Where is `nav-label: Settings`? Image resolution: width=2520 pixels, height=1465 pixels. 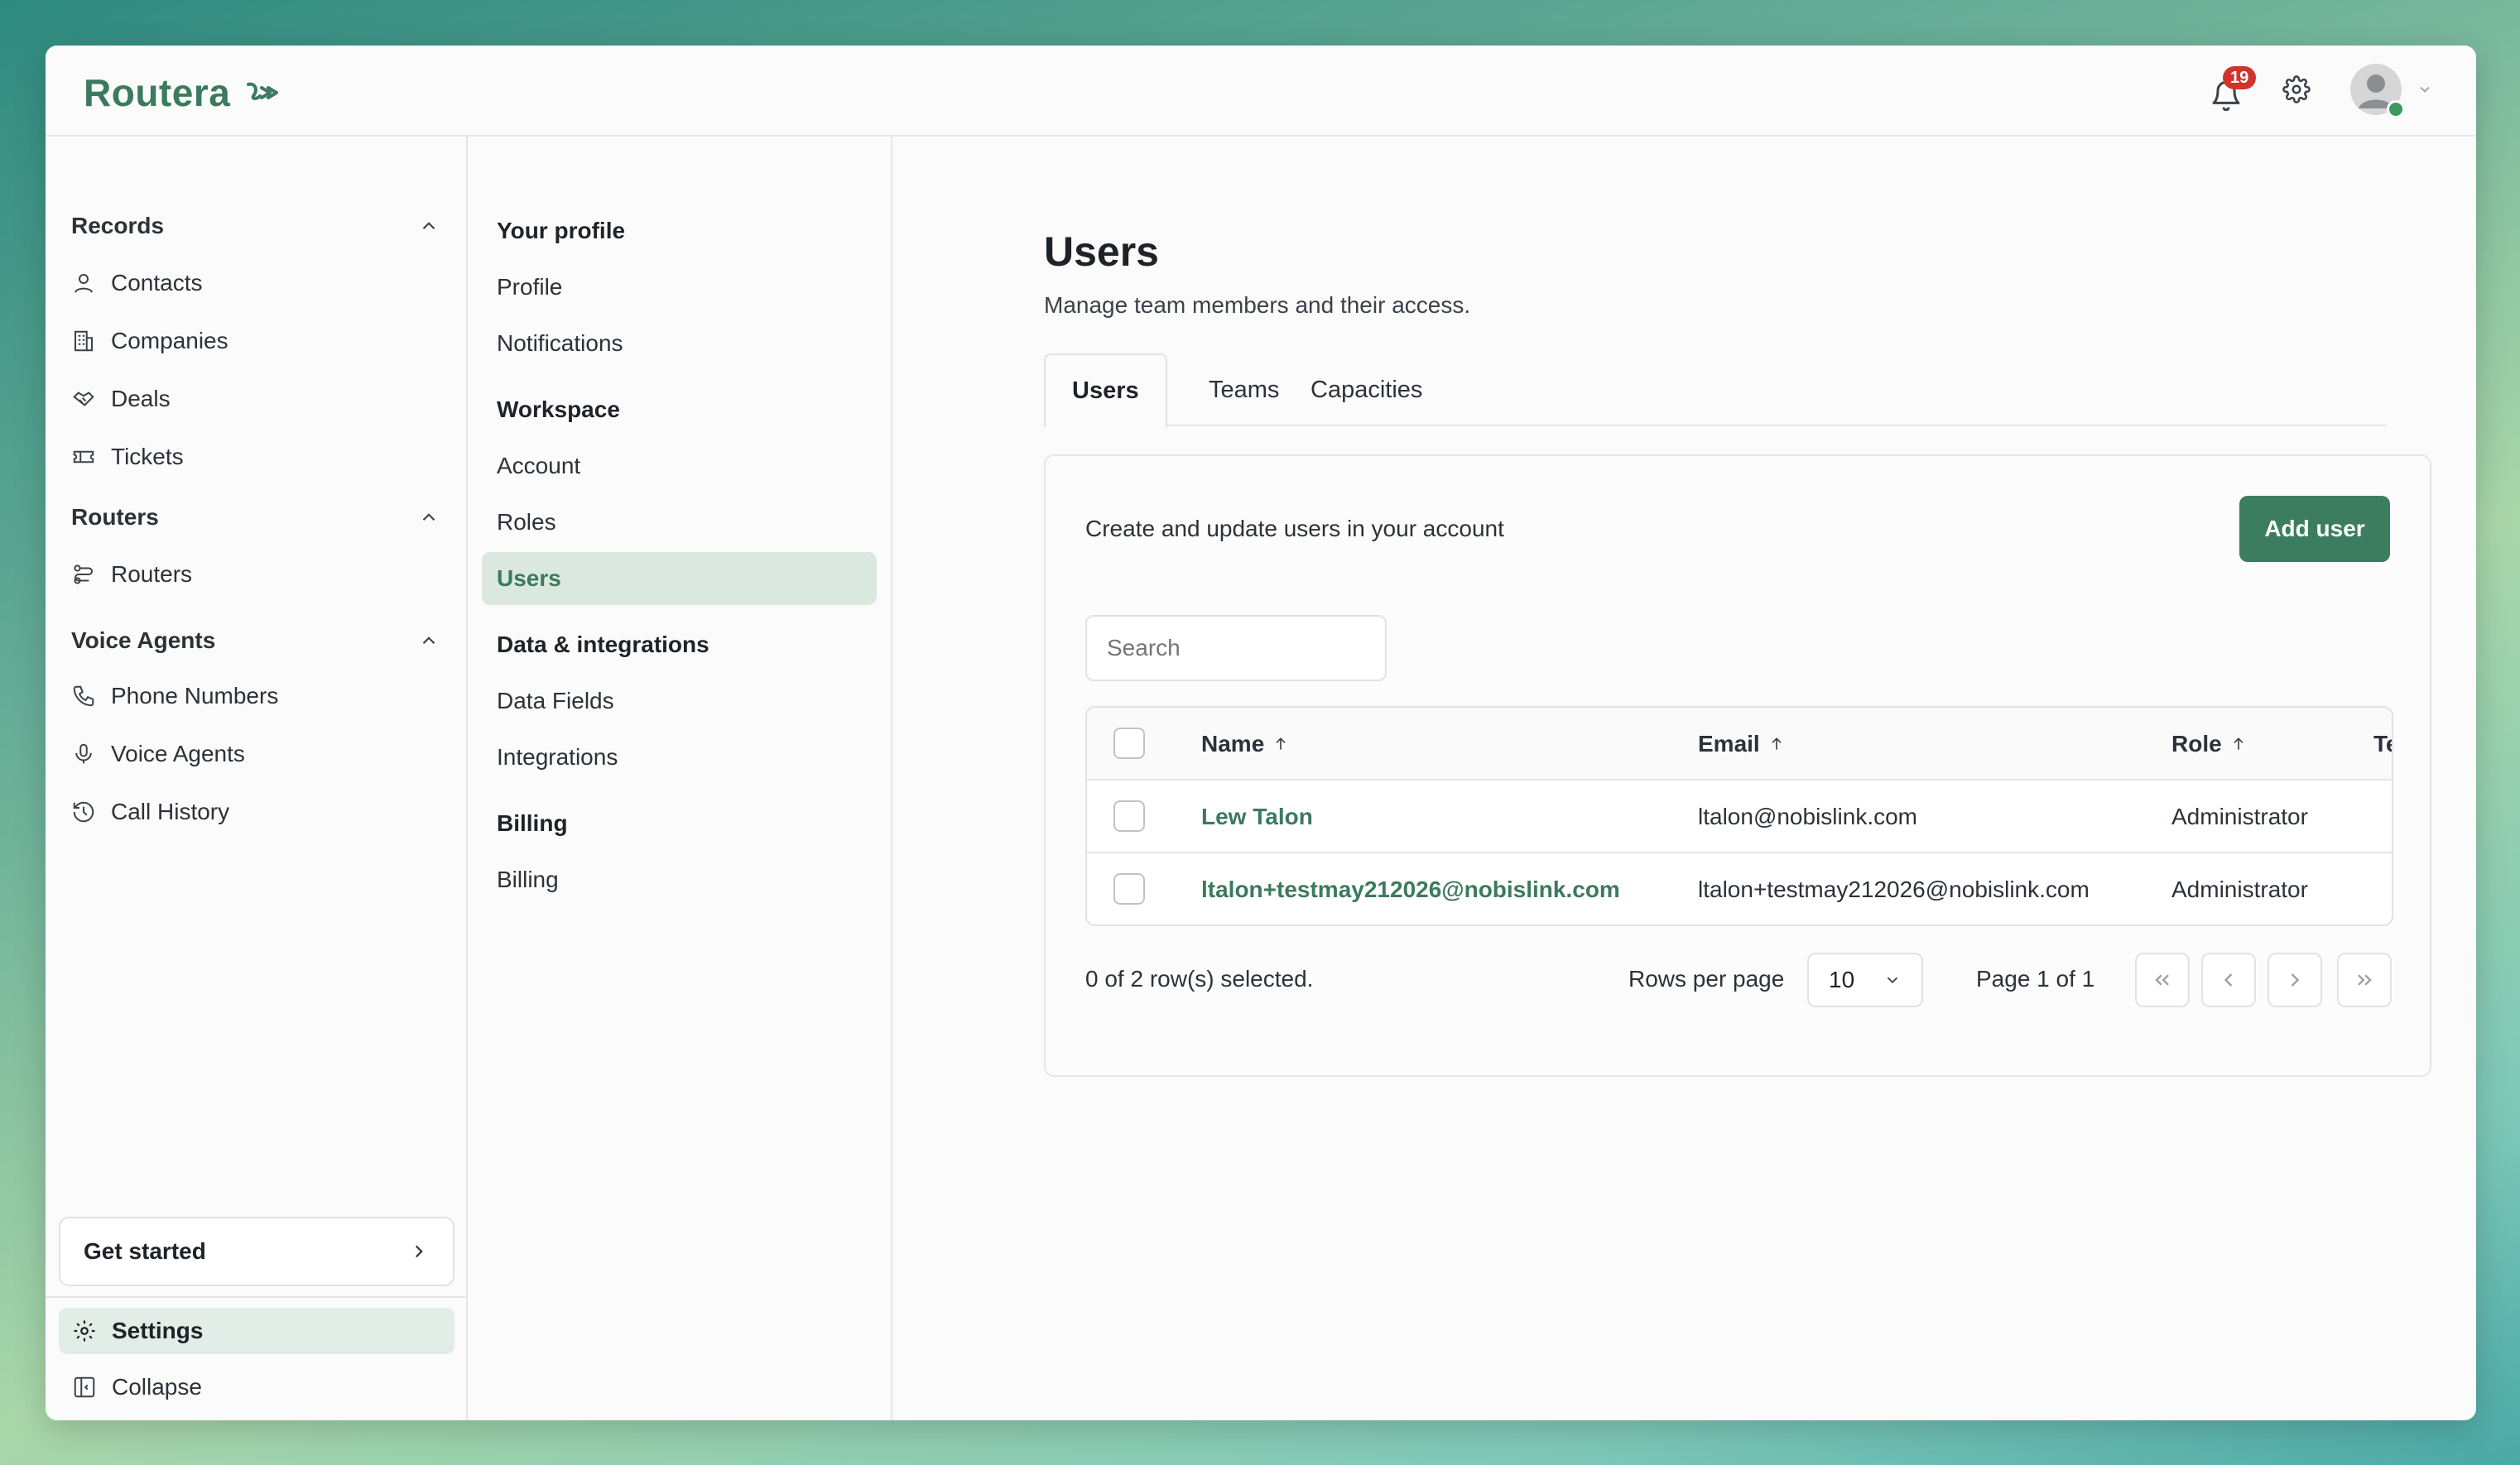 nav-label: Settings is located at coordinates (158, 1330).